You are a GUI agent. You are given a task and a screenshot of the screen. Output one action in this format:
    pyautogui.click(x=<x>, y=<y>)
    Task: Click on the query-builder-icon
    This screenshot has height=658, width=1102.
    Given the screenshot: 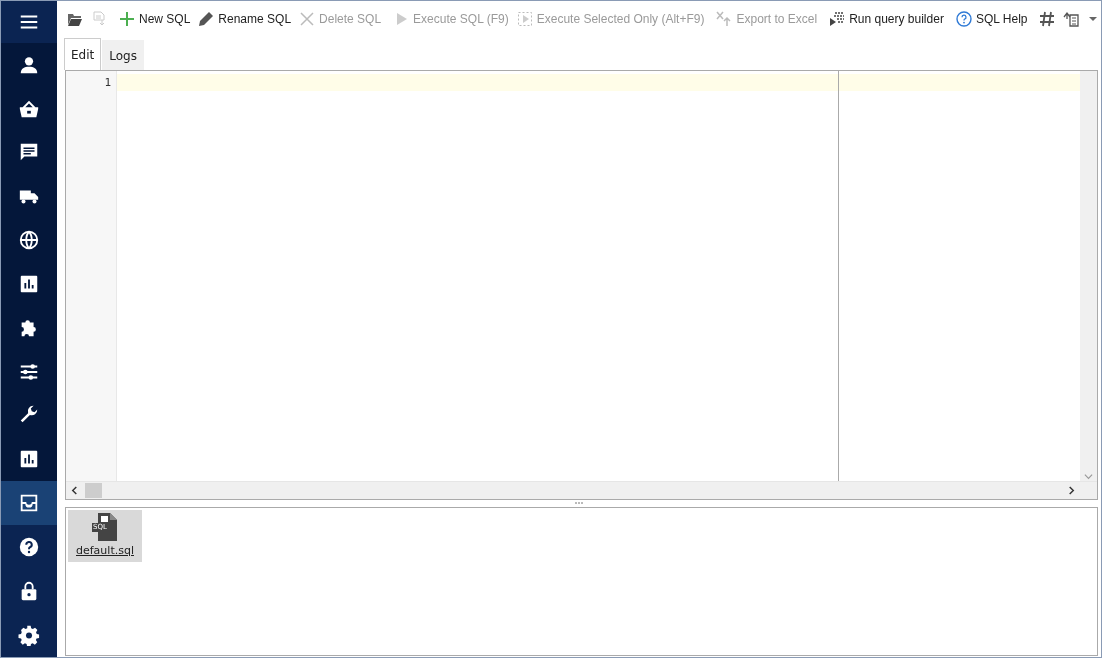 What is the action you would take?
    pyautogui.click(x=837, y=19)
    